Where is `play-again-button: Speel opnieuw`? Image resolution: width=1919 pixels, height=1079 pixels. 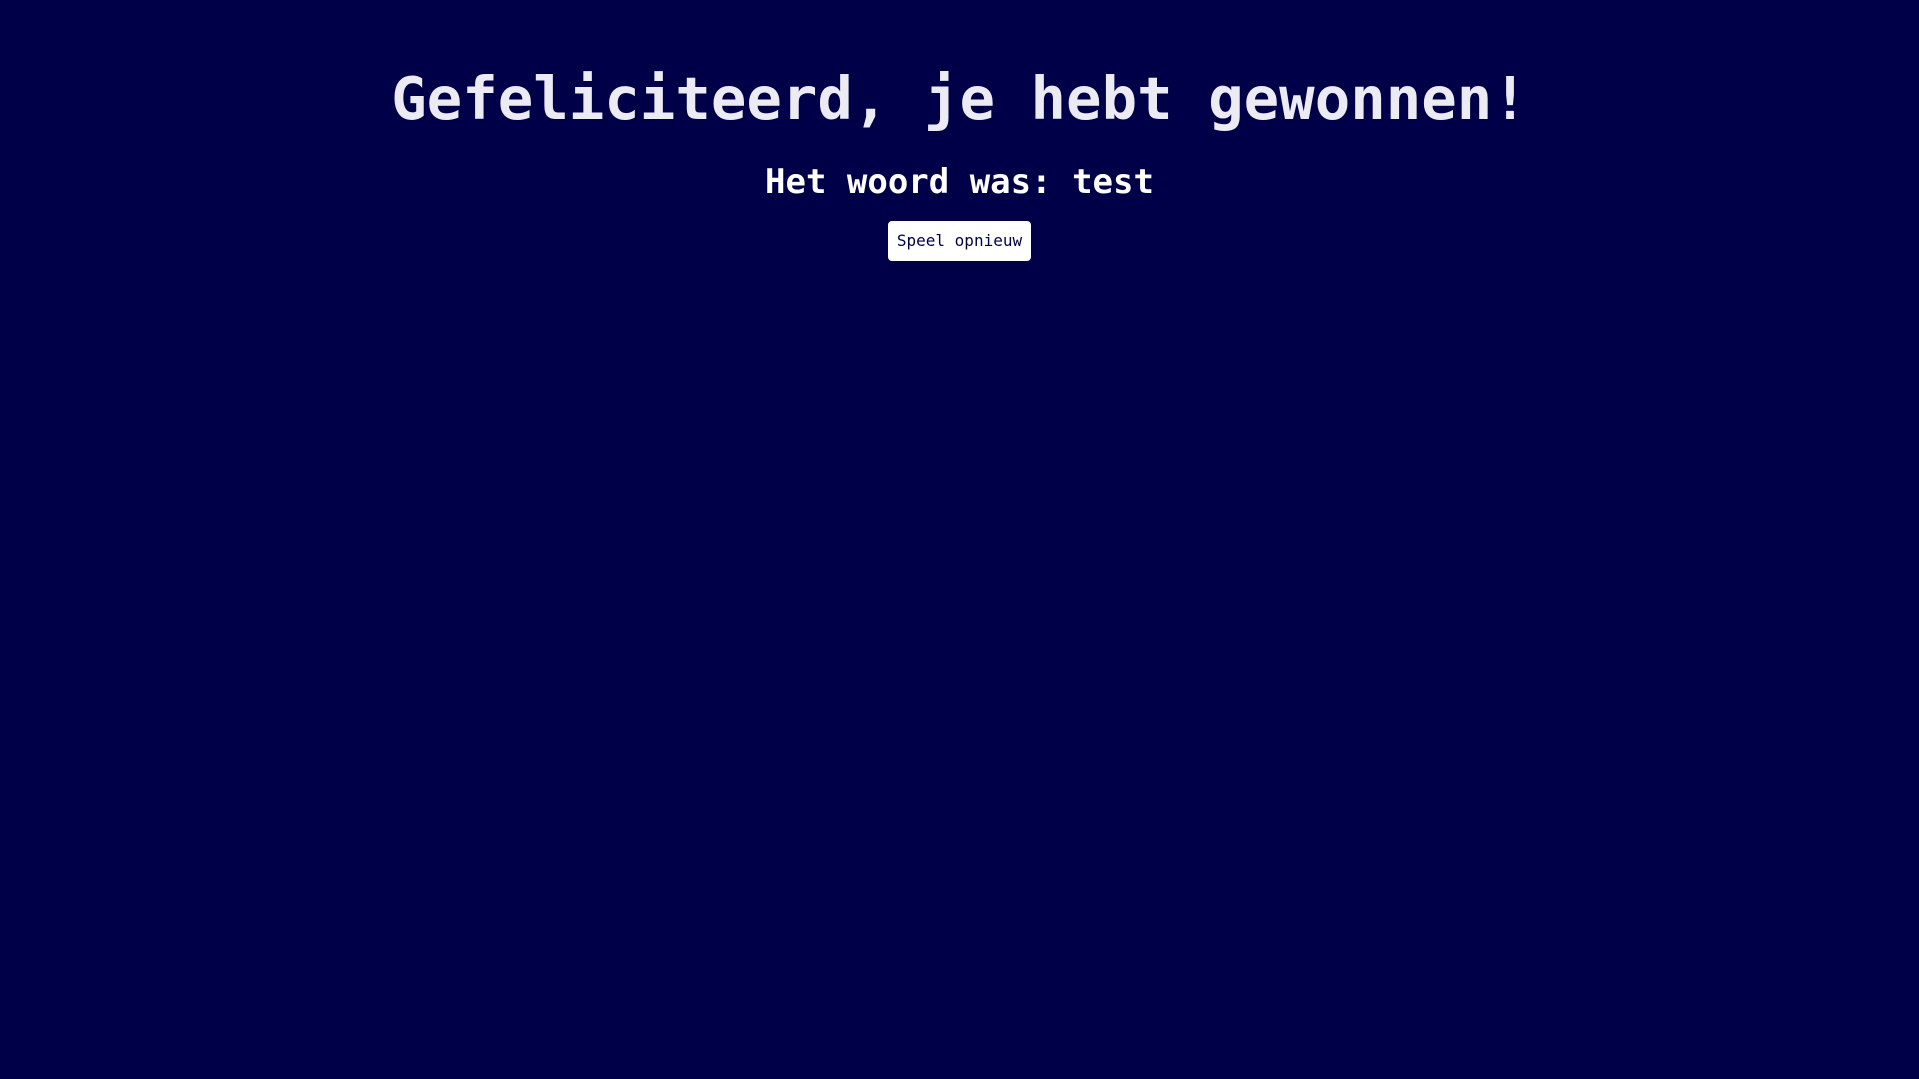
play-again-button: Speel opnieuw is located at coordinates (959, 241).